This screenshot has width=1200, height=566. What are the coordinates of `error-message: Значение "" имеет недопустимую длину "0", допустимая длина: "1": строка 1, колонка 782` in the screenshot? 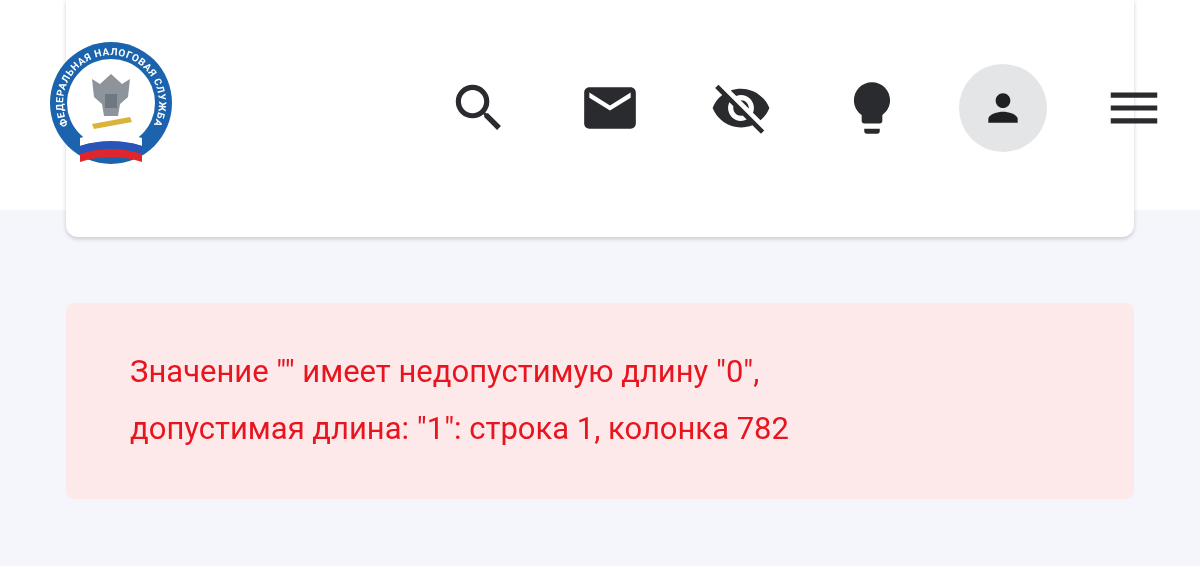 It's located at (460, 400).